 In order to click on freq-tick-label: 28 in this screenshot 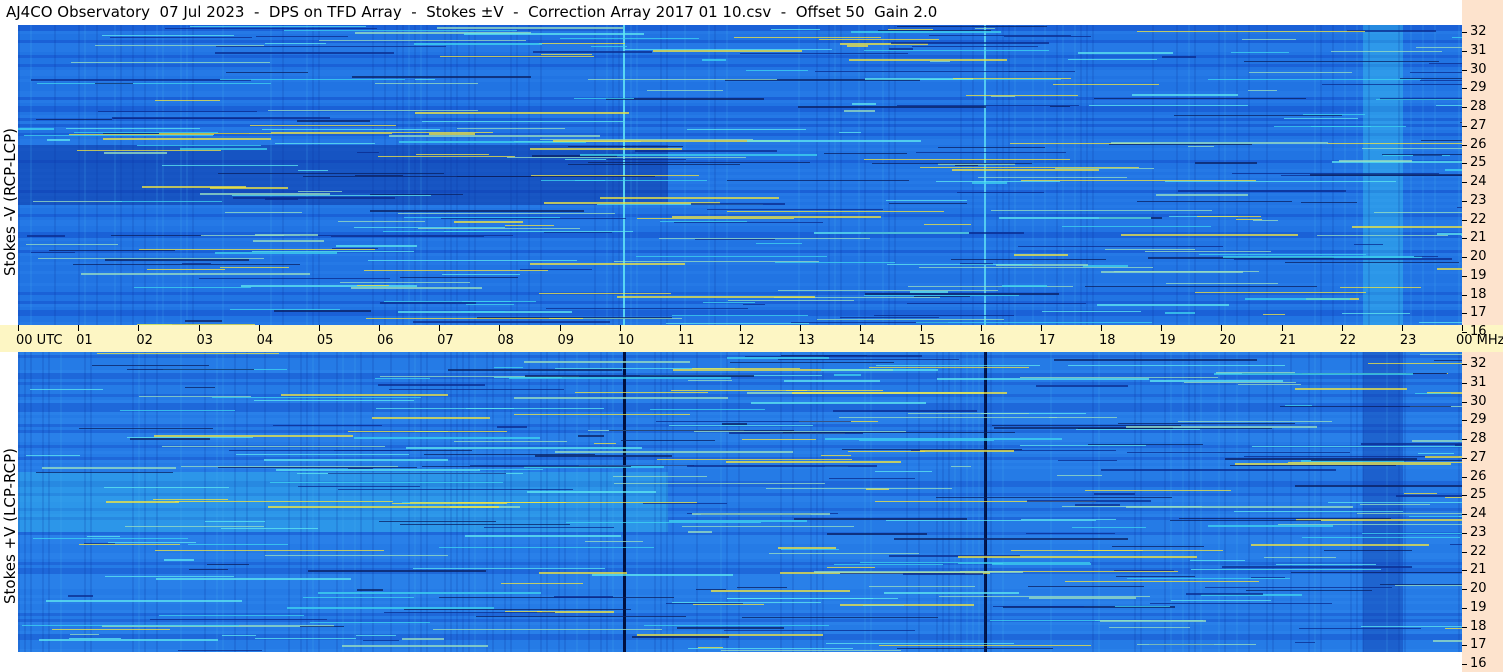, I will do `click(1478, 106)`.